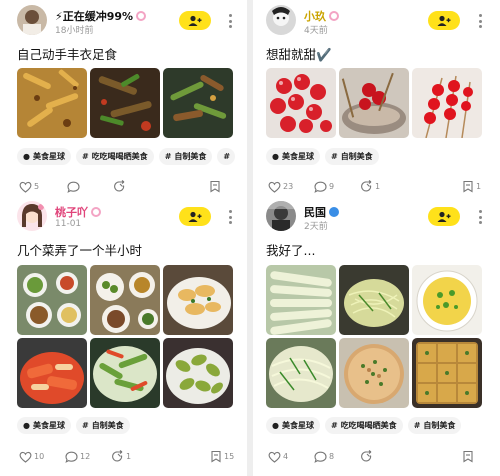  What do you see at coordinates (334, 212) in the screenshot?
I see `verified-badge-icon` at bounding box center [334, 212].